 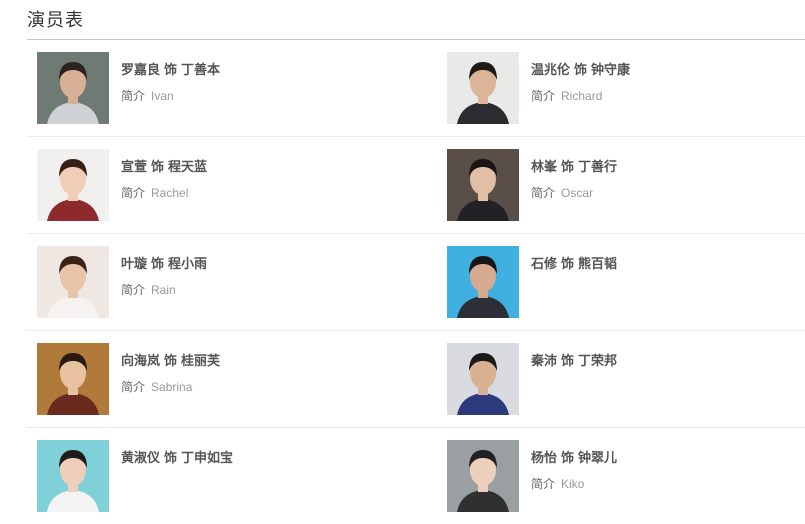 What do you see at coordinates (232, 282) in the screenshot?
I see `cast-card: 叶璇饰程小雨 简介 Rain` at bounding box center [232, 282].